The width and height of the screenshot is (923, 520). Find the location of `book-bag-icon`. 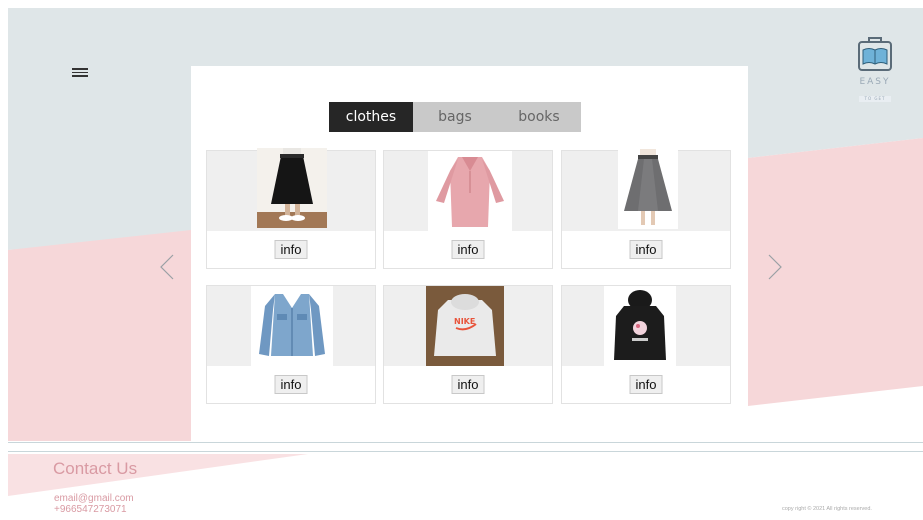

book-bag-icon is located at coordinates (875, 54).